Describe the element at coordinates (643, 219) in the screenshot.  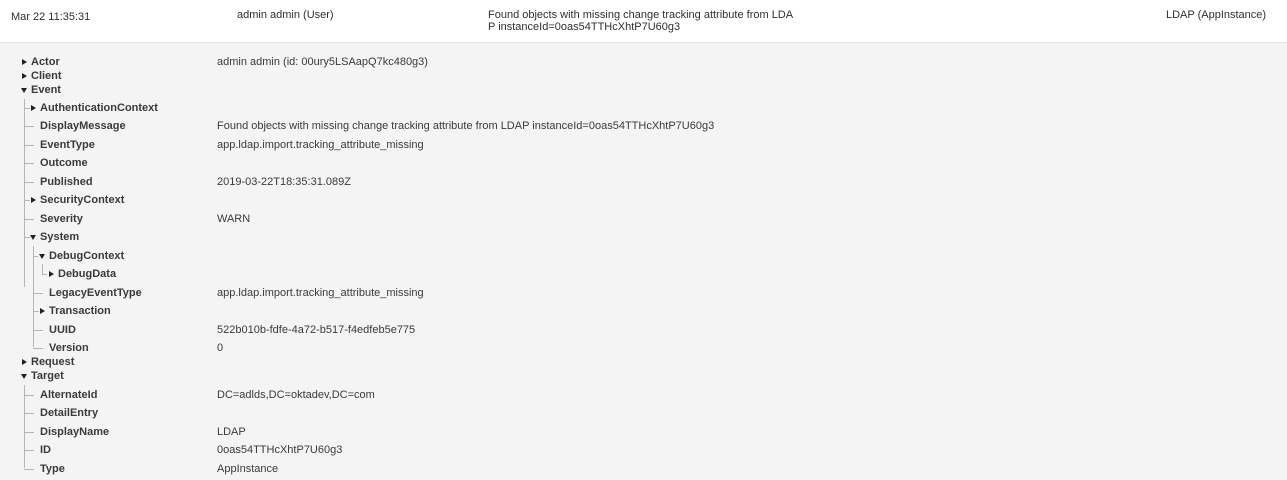
I see `tree-node-severity: Severity WARN` at that location.